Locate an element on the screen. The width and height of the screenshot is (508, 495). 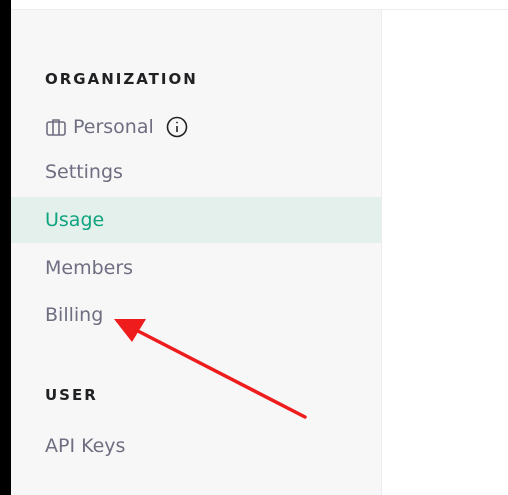
org-switcher-label: Personal is located at coordinates (113, 127).